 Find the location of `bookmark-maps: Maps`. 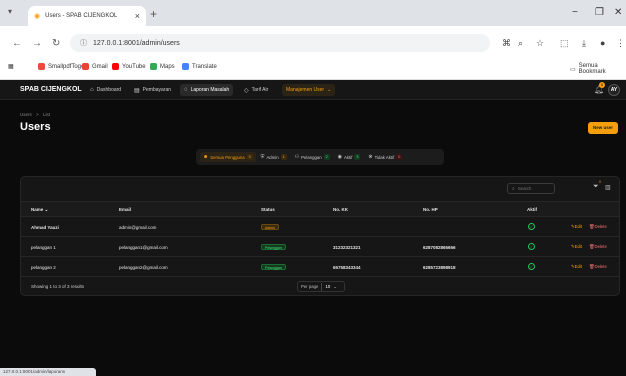

bookmark-maps: Maps is located at coordinates (162, 66).